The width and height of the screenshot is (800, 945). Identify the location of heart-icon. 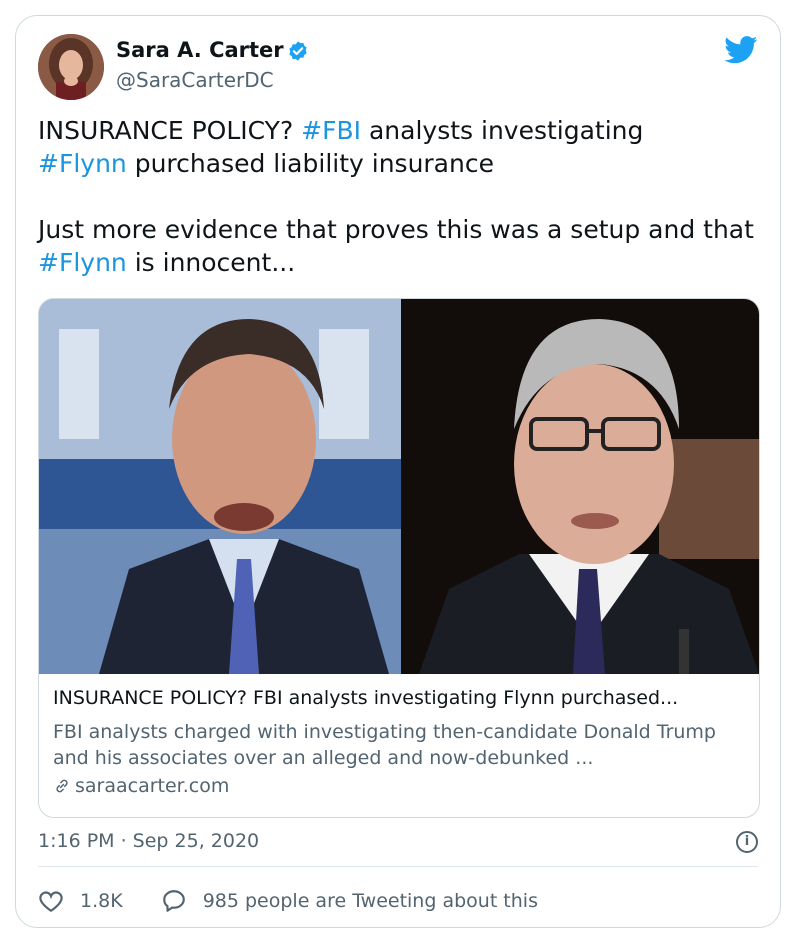
(51, 902).